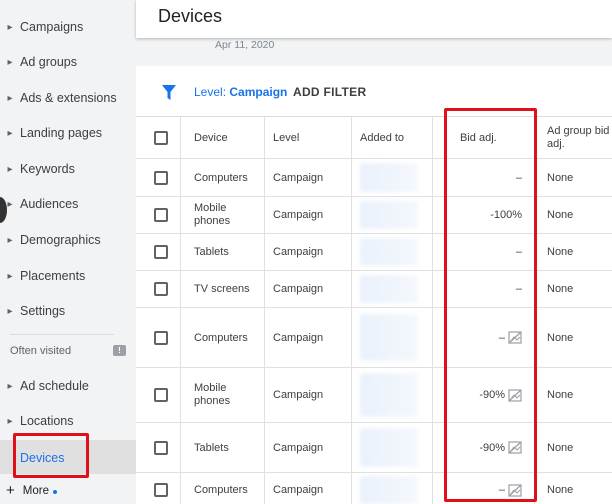 Image resolution: width=612 pixels, height=504 pixels. Describe the element at coordinates (68, 133) in the screenshot. I see `sidebar-item-landing-pages: ▸ Landing pages` at that location.